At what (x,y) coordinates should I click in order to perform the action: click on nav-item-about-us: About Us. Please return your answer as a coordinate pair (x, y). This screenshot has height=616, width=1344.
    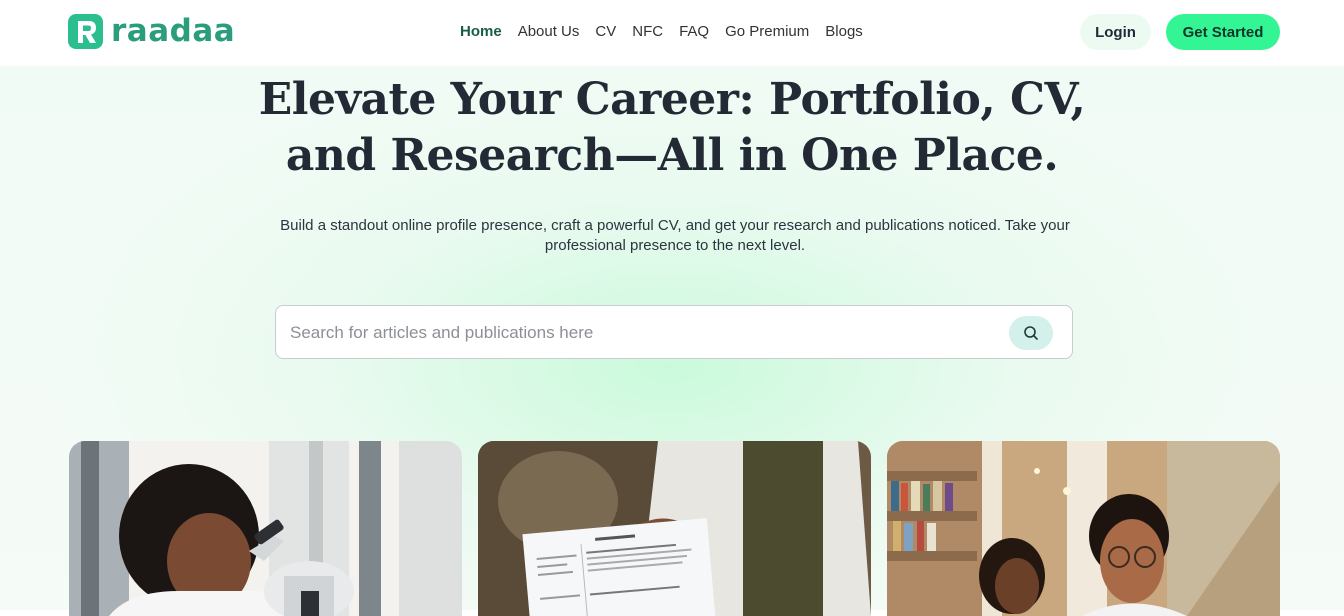
    Looking at the image, I should click on (549, 32).